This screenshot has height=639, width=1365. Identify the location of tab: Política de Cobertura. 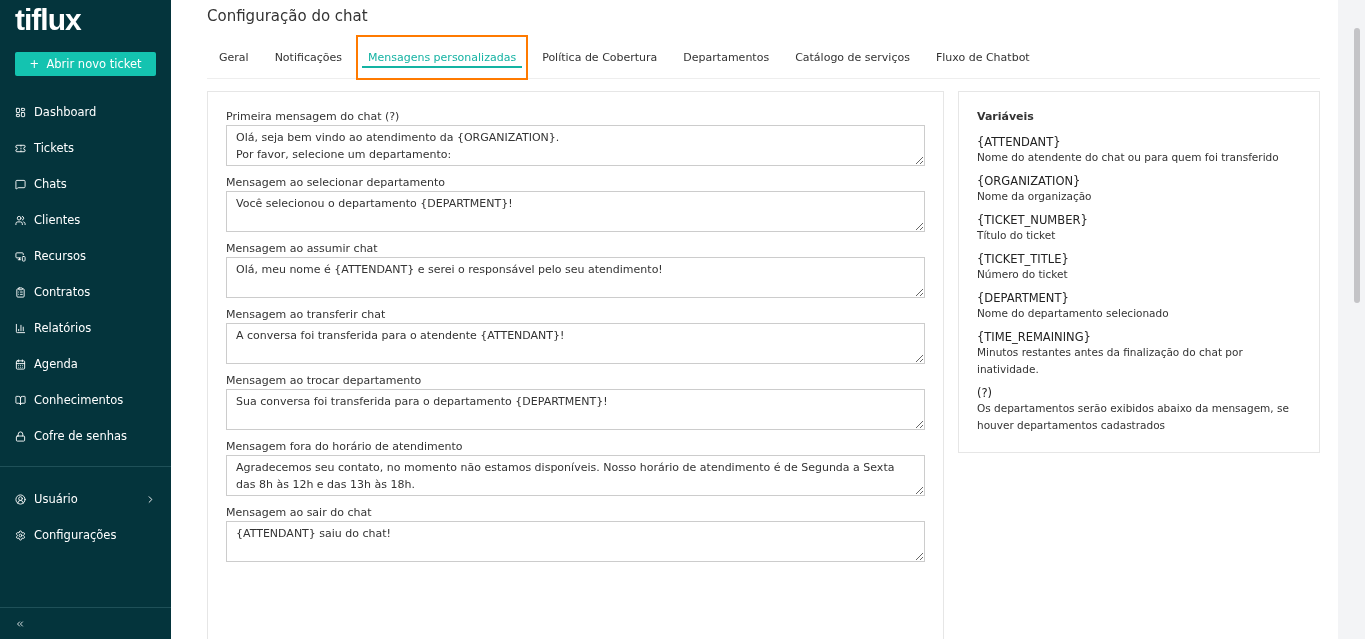
(600, 57).